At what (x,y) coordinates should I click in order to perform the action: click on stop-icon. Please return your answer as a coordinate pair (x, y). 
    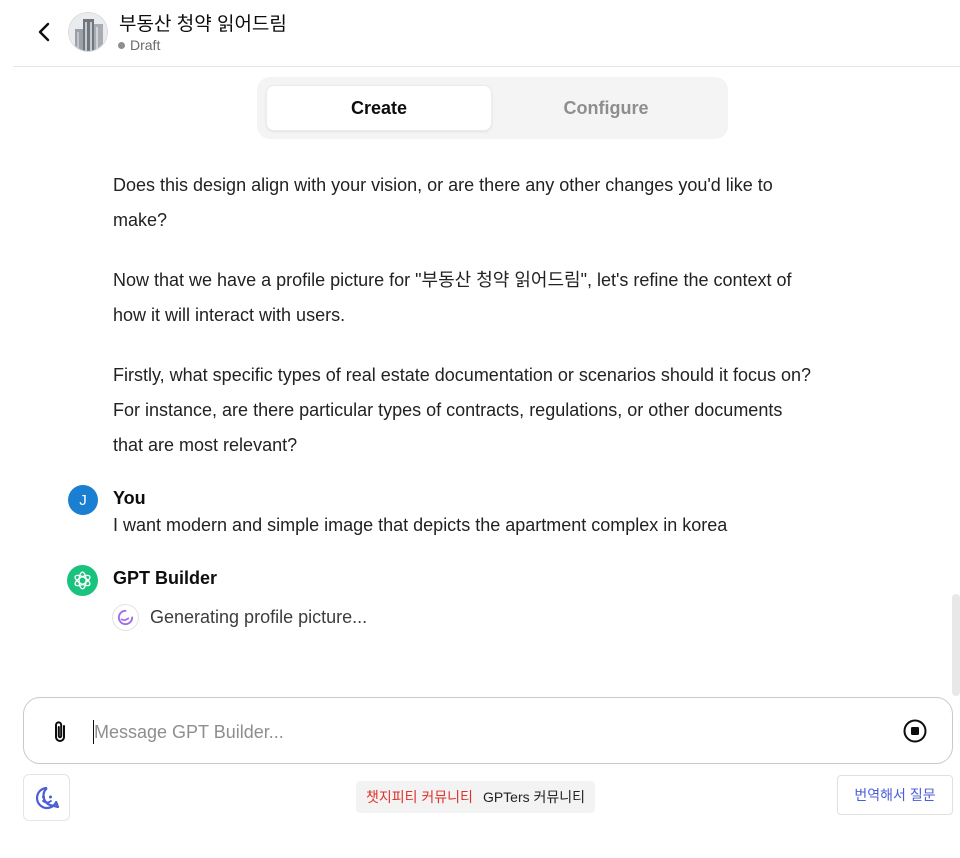
    Looking at the image, I should click on (915, 731).